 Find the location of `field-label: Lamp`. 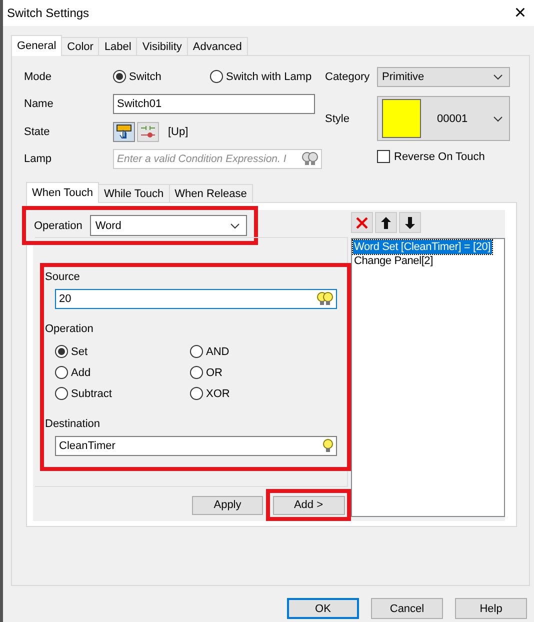

field-label: Lamp is located at coordinates (38, 159).